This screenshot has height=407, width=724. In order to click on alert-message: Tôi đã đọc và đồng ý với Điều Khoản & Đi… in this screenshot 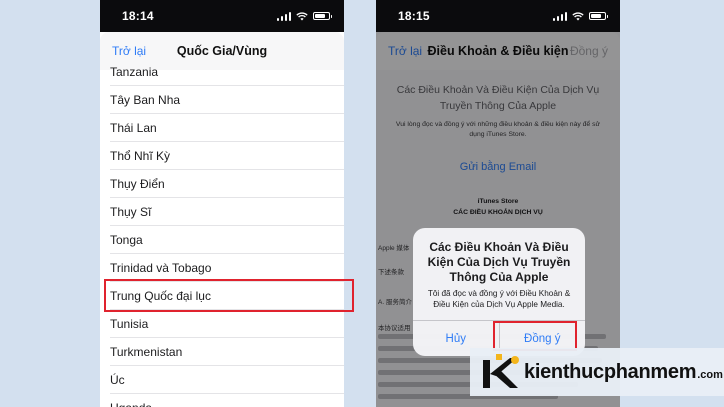, I will do `click(499, 299)`.